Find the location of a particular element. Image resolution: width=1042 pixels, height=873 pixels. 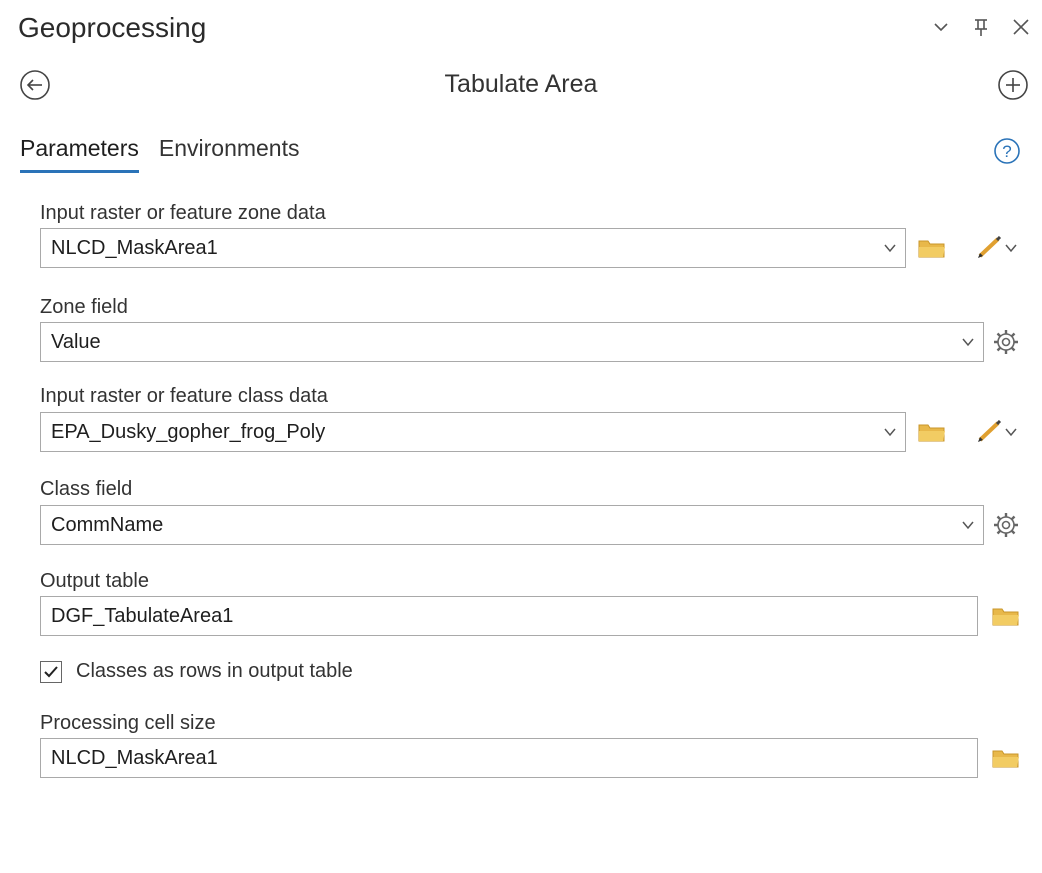

class-data-label: Input raster or feature class data is located at coordinates (184, 396).